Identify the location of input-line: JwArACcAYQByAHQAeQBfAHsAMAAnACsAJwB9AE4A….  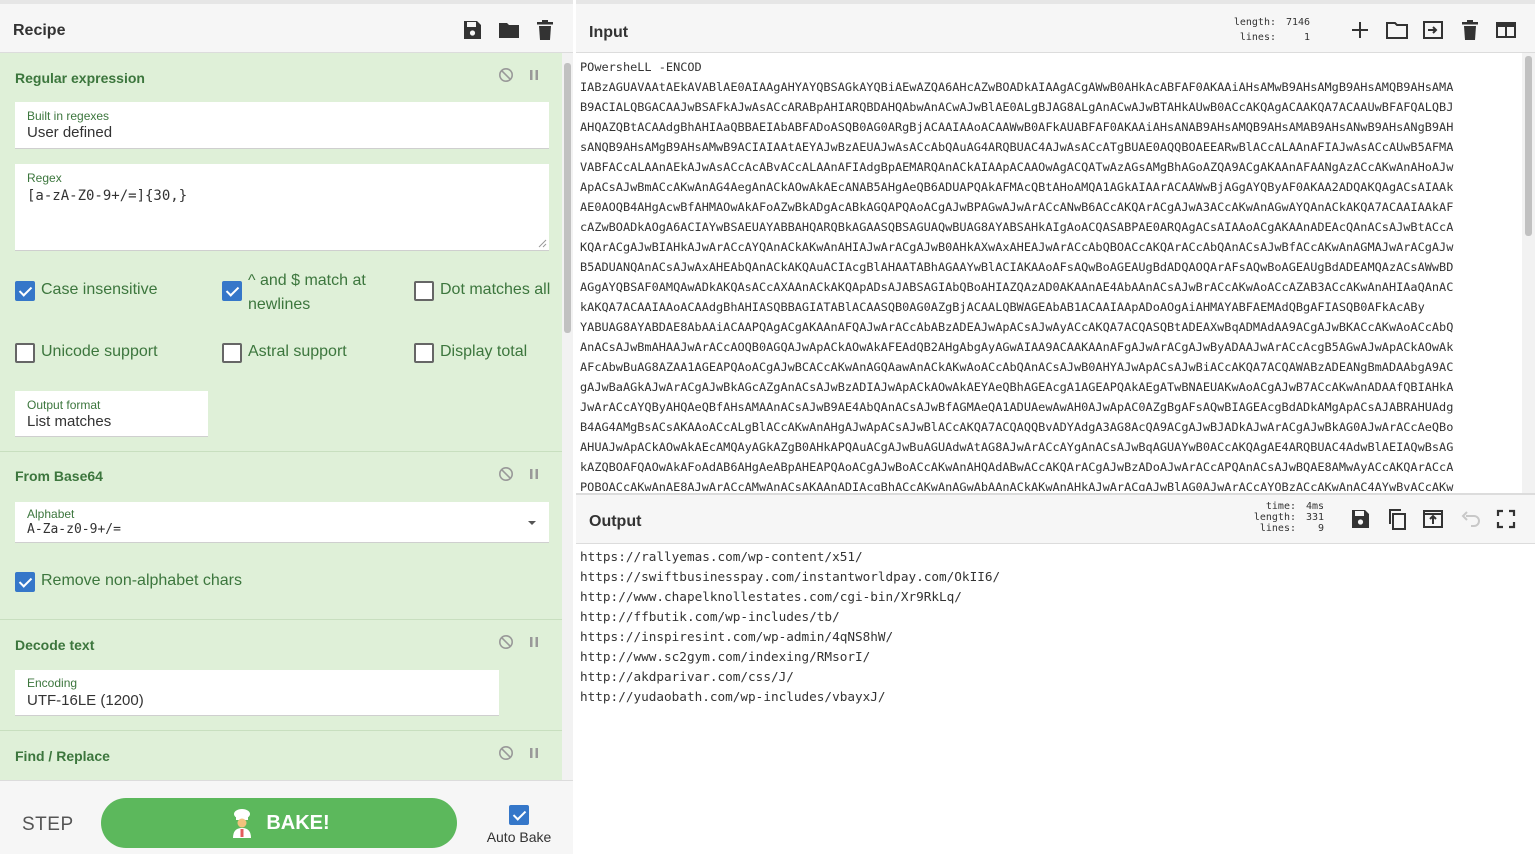
(1017, 407).